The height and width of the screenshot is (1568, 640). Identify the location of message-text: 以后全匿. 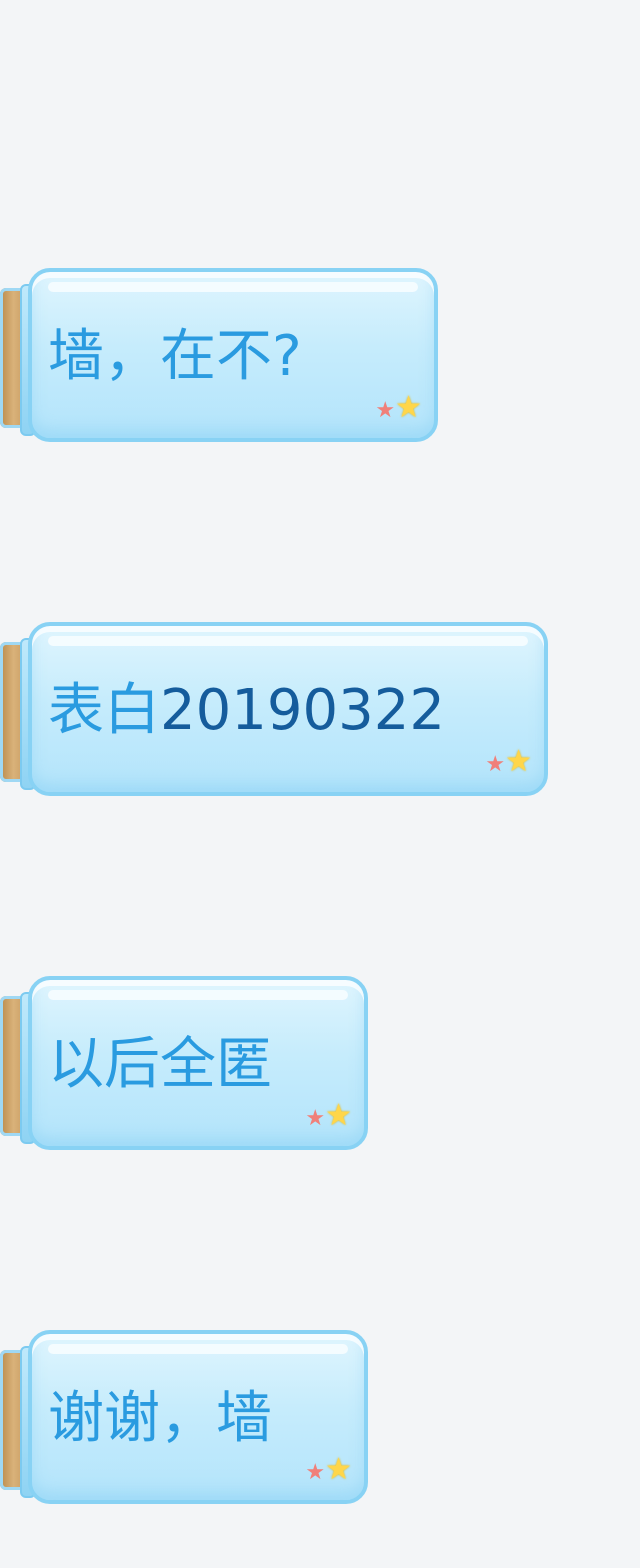
(160, 1064).